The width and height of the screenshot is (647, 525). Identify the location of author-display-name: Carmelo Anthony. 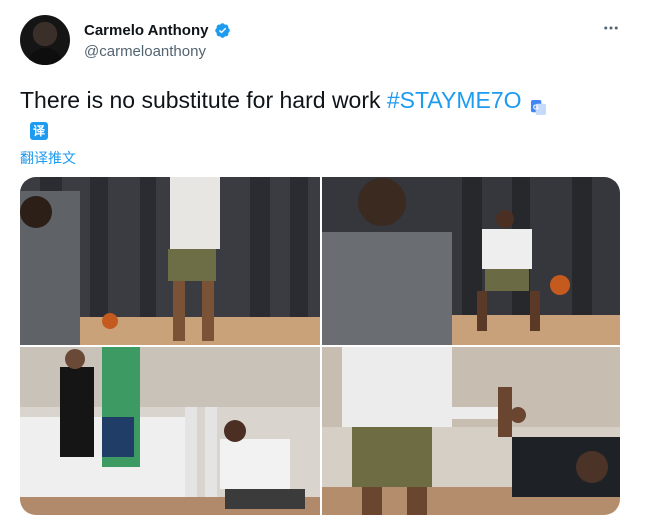
(146, 30).